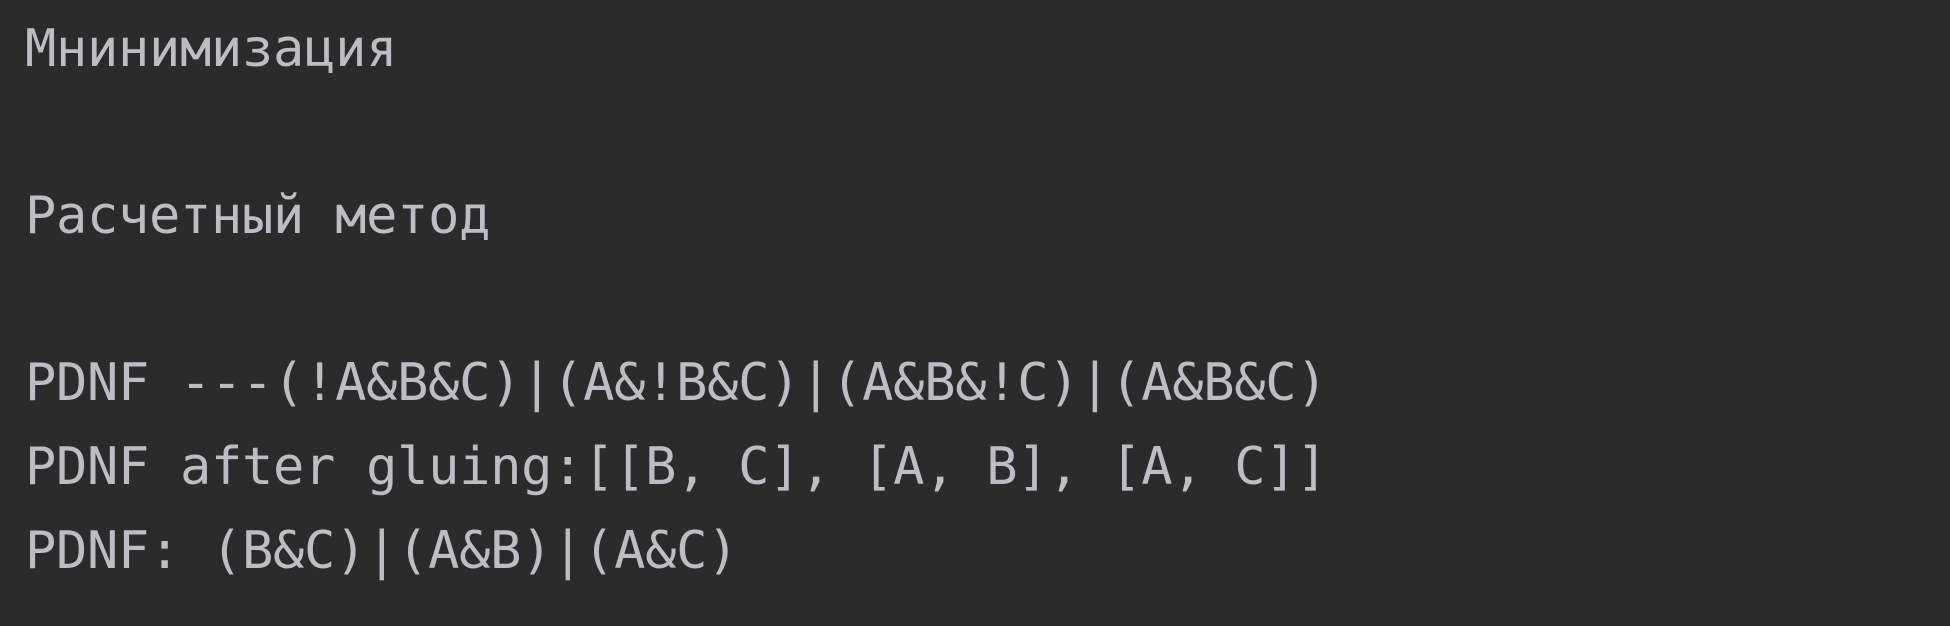 The height and width of the screenshot is (626, 1950). What do you see at coordinates (382, 551) in the screenshot?
I see `console-line-result: PDNF: (B&C)|(A&B)|(A&C)` at bounding box center [382, 551].